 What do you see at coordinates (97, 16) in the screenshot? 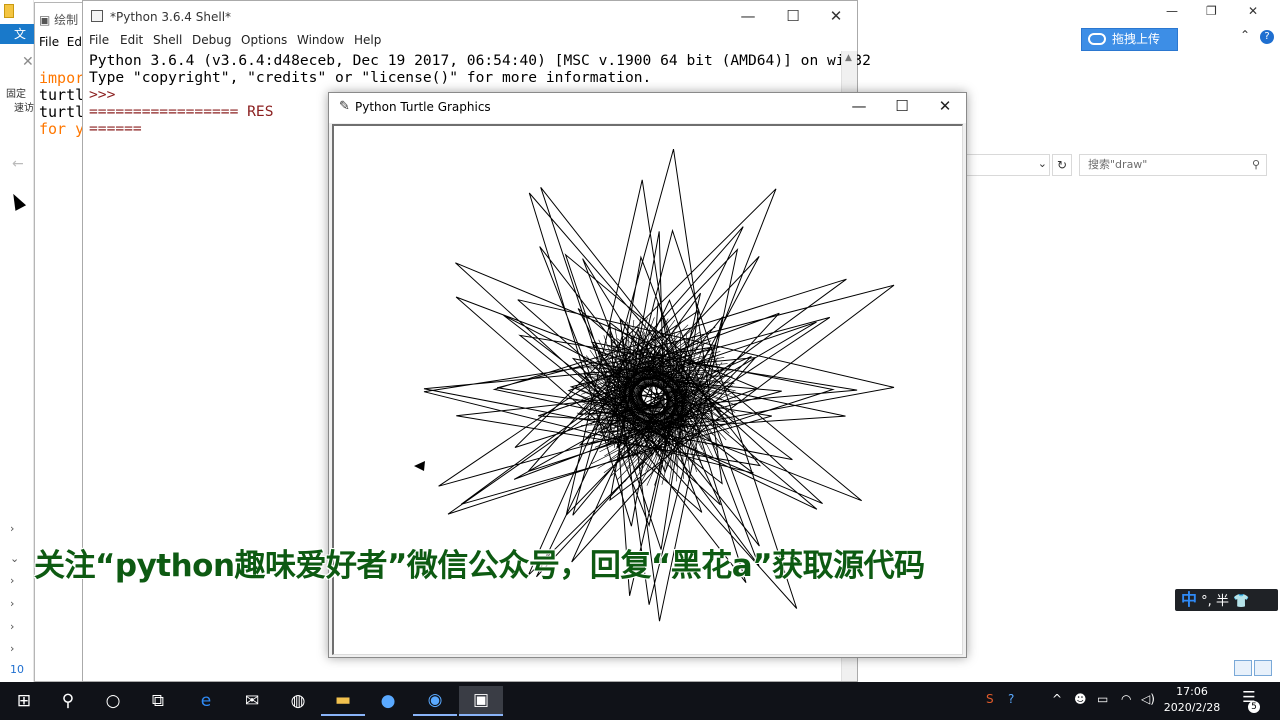
I see `python-file-icon` at bounding box center [97, 16].